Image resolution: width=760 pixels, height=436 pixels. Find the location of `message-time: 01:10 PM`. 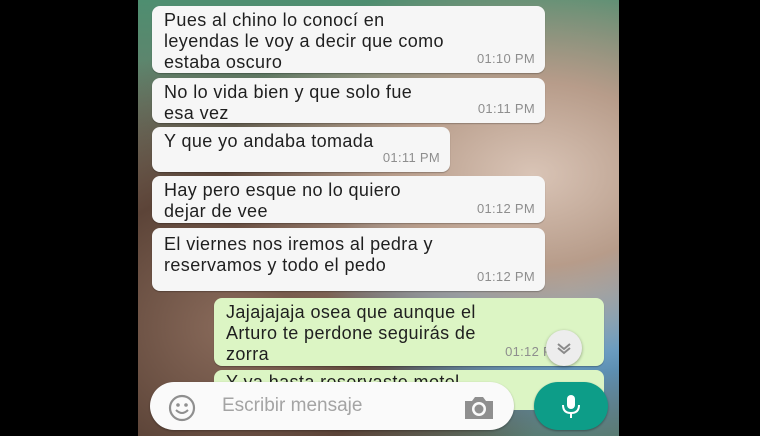

message-time: 01:10 PM is located at coordinates (505, 58).